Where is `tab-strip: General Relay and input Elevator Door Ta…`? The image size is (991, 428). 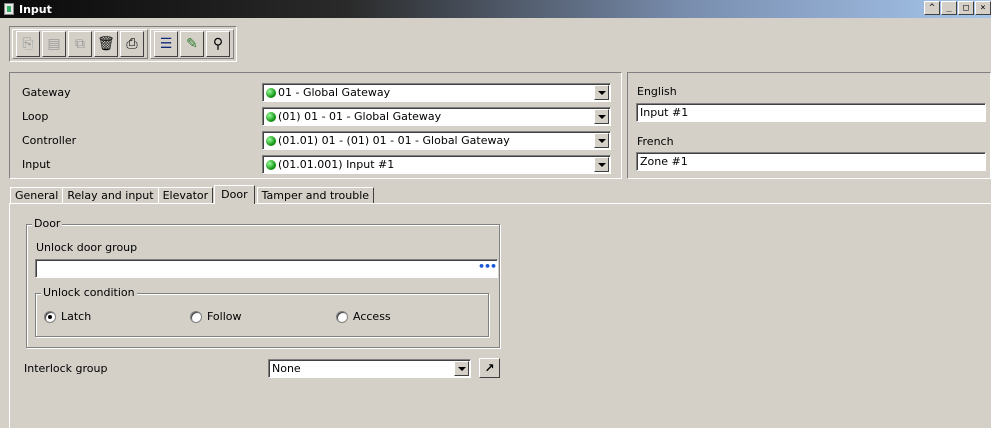 tab-strip: General Relay and input Elevator Door Ta… is located at coordinates (192, 194).